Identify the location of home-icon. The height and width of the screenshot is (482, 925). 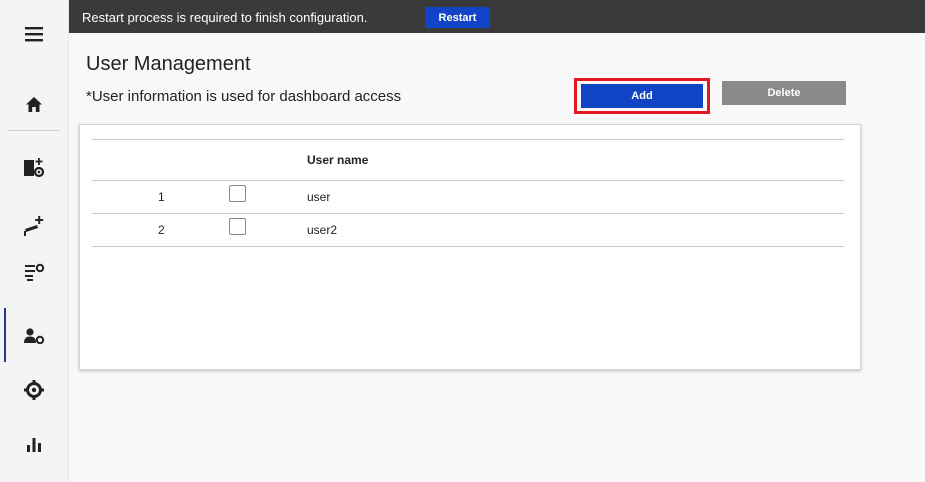
(34, 104).